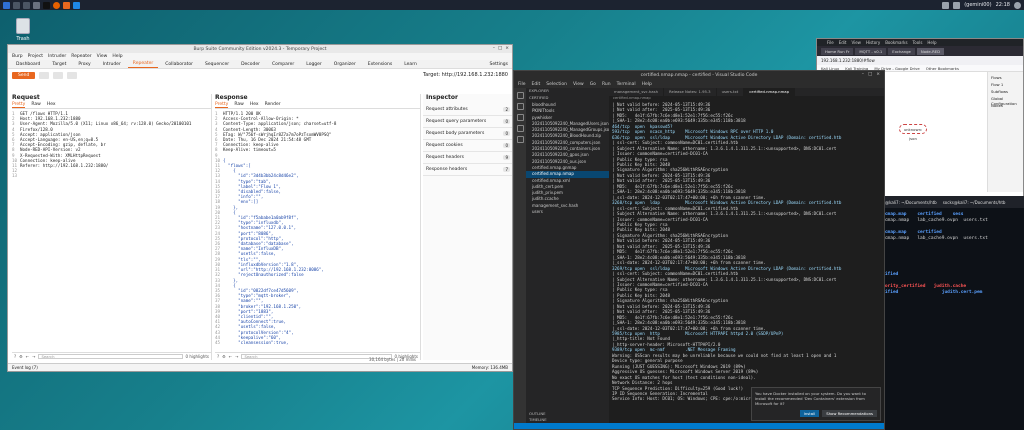  I want to click on vscode-menu-item: Run, so click(606, 84).